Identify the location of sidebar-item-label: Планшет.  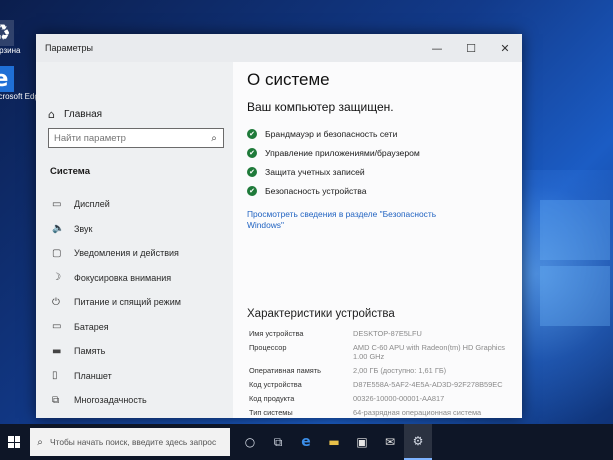
(93, 375).